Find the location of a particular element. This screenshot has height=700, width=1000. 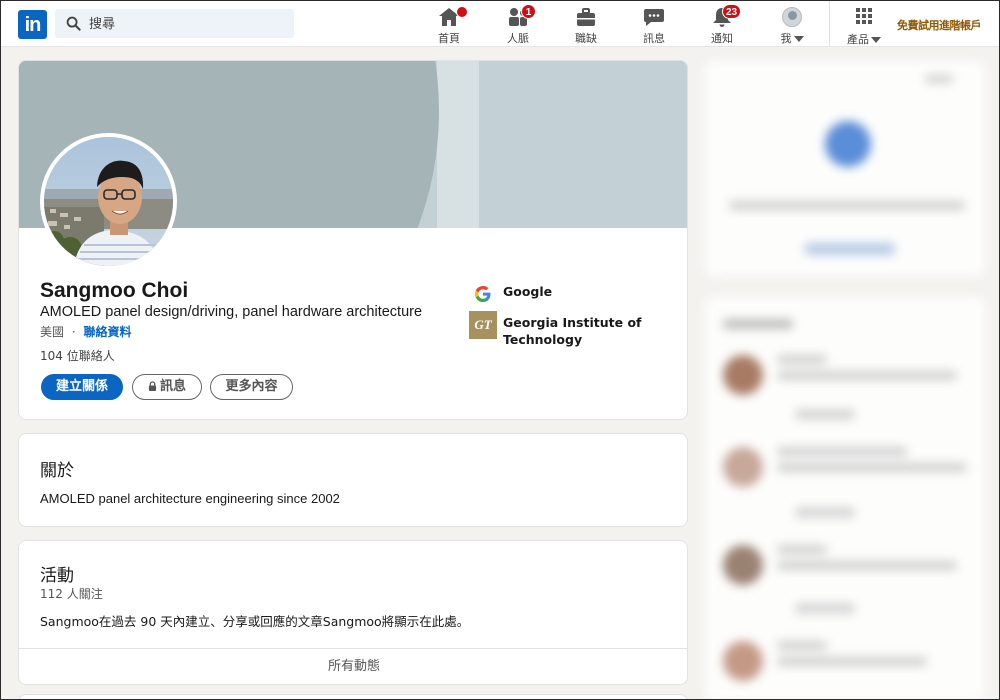

nav-label-network: 人脈 is located at coordinates (518, 38).